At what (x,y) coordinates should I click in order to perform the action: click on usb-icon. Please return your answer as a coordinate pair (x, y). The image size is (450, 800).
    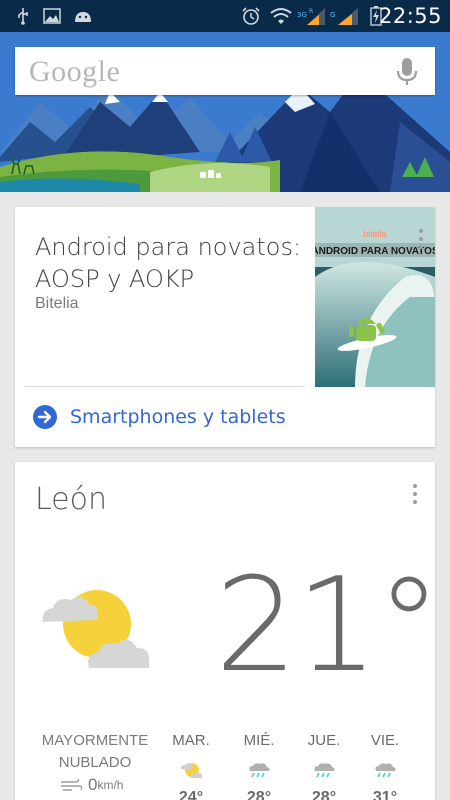
    Looking at the image, I should click on (23, 16).